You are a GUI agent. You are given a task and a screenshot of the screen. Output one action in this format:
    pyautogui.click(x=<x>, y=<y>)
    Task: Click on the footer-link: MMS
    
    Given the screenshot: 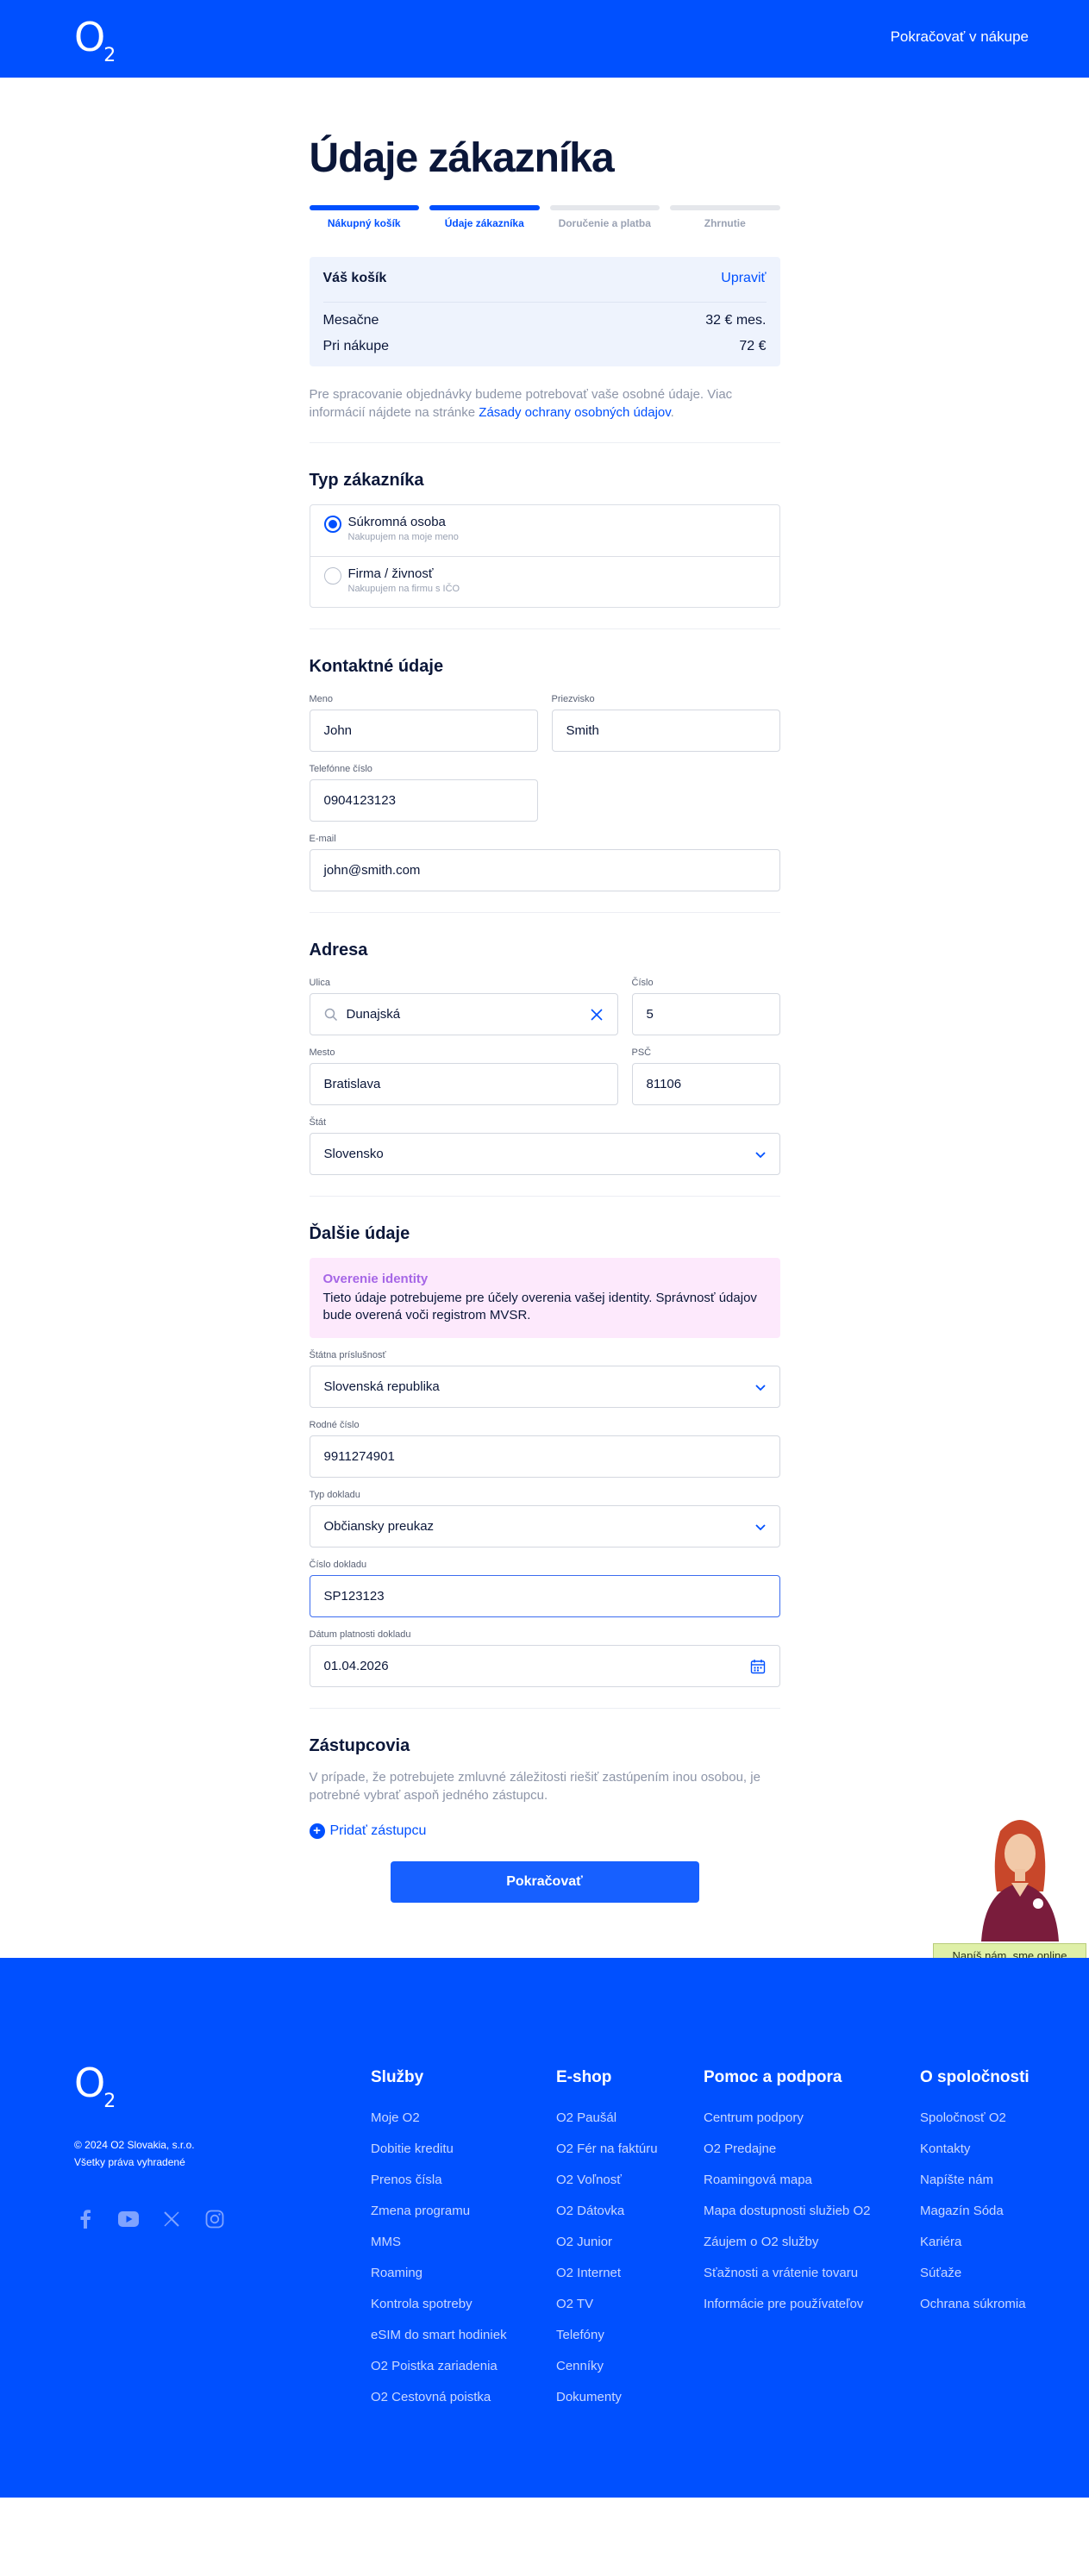 What is the action you would take?
    pyautogui.click(x=439, y=2242)
    